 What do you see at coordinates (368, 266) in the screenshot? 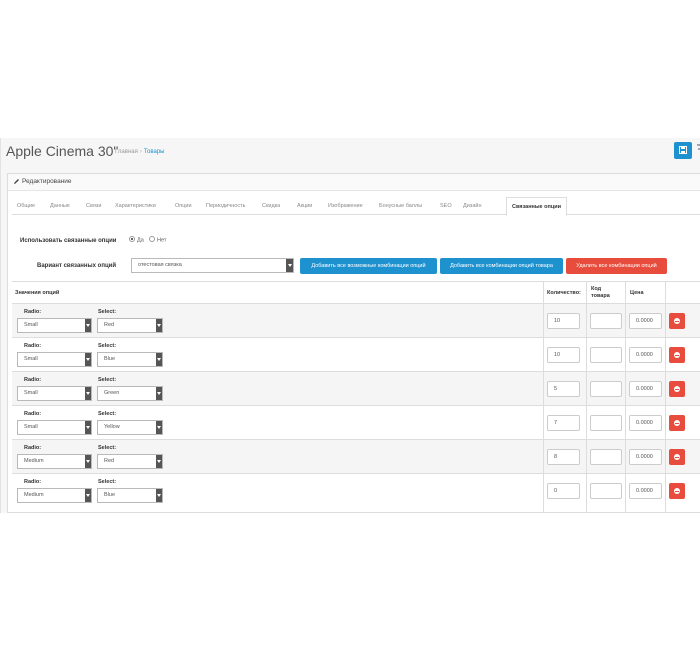
I see `add-all-combinations-button: Добавить все возможные комбинации опций` at bounding box center [368, 266].